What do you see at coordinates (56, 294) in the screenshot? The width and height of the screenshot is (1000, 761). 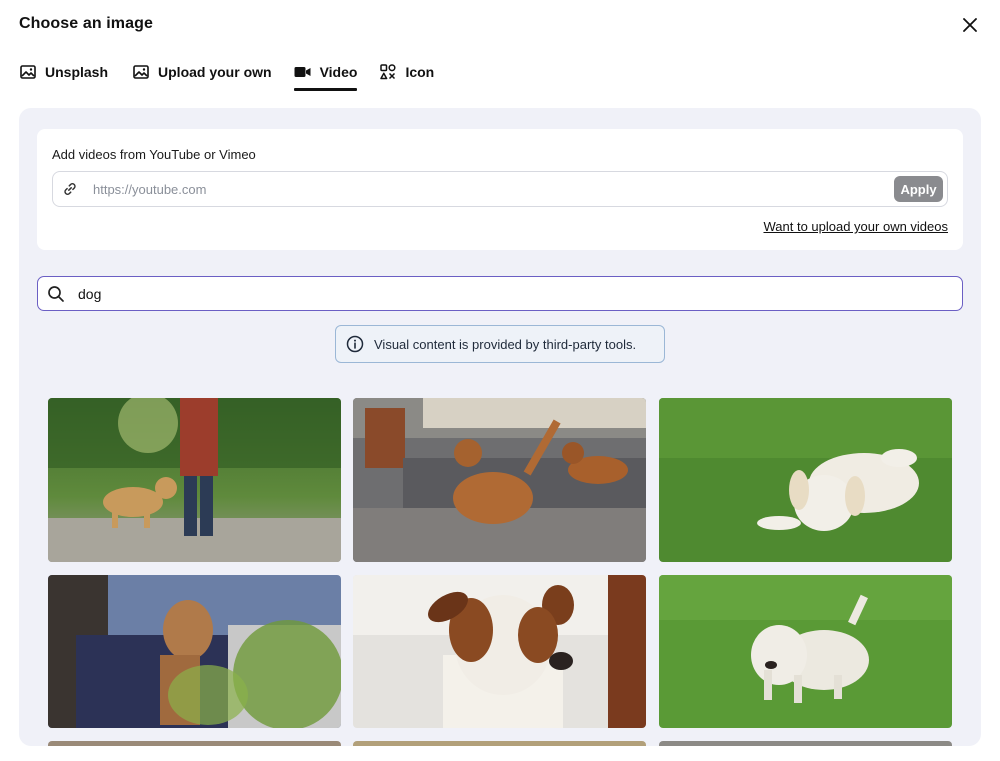 I see `search-icon` at bounding box center [56, 294].